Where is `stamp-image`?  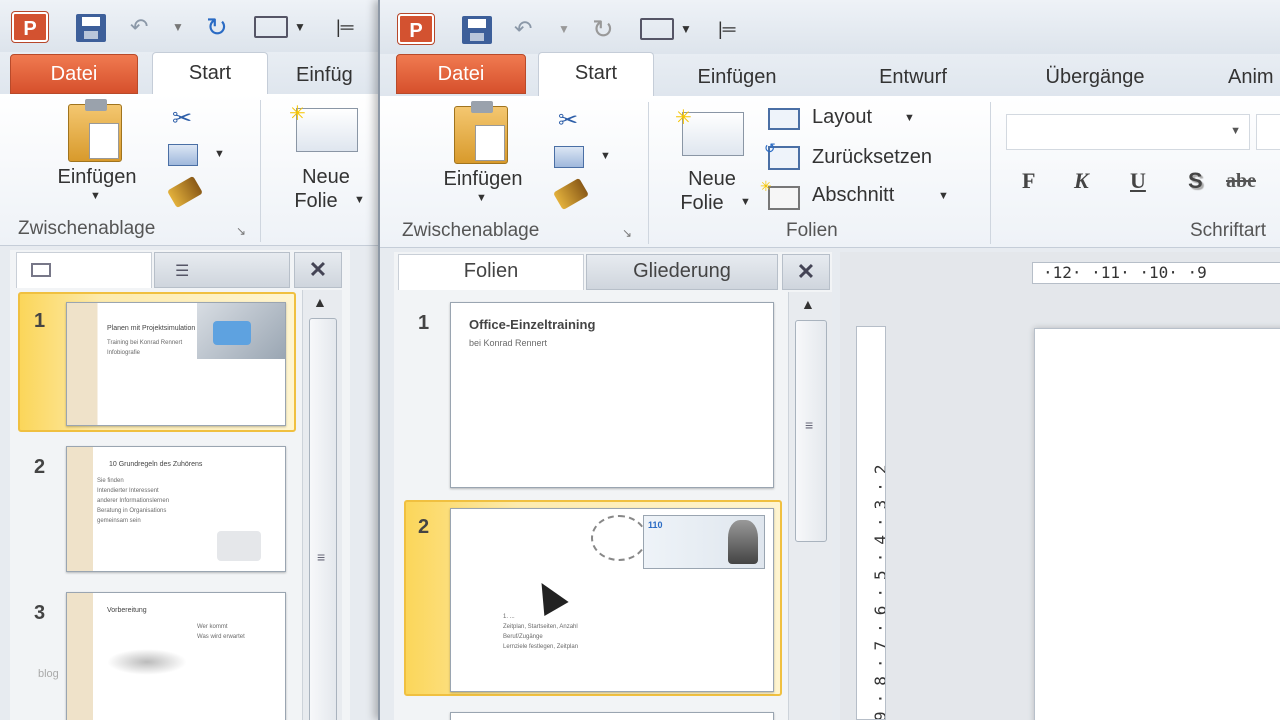 stamp-image is located at coordinates (619, 538).